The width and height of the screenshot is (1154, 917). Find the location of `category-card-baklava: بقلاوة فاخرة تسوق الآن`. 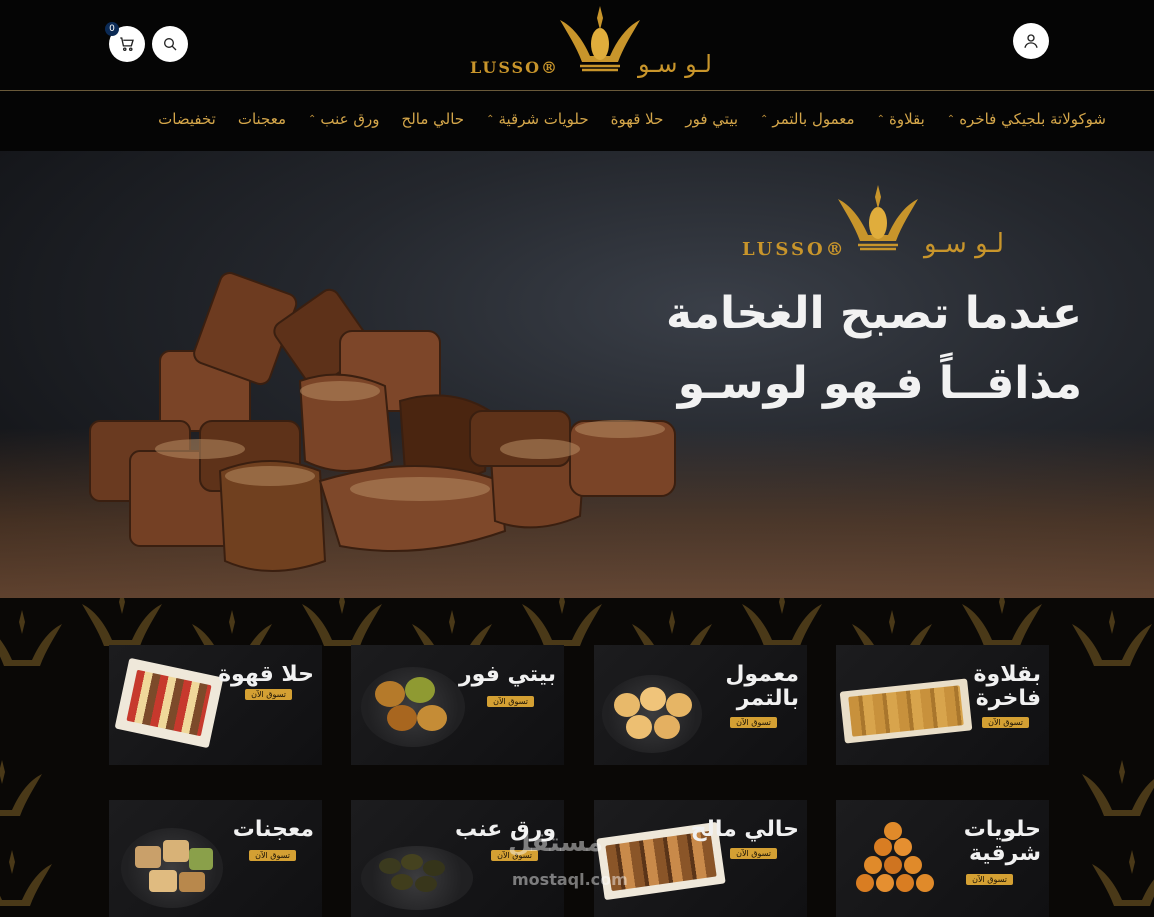

category-card-baklava: بقلاوة فاخرة تسوق الآن is located at coordinates (942, 705).